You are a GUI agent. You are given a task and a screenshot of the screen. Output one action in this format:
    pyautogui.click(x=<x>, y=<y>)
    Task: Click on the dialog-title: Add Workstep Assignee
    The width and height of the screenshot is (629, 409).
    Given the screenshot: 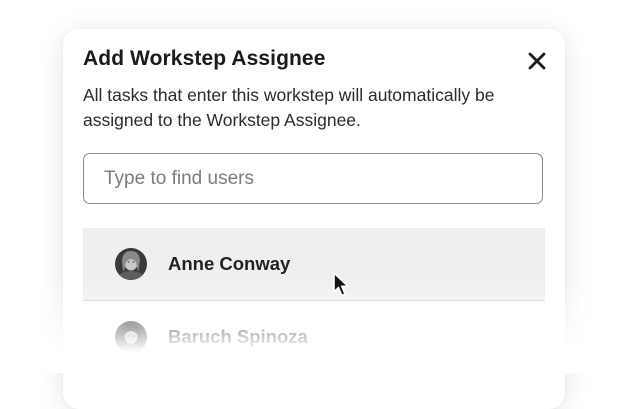 What is the action you would take?
    pyautogui.click(x=204, y=58)
    